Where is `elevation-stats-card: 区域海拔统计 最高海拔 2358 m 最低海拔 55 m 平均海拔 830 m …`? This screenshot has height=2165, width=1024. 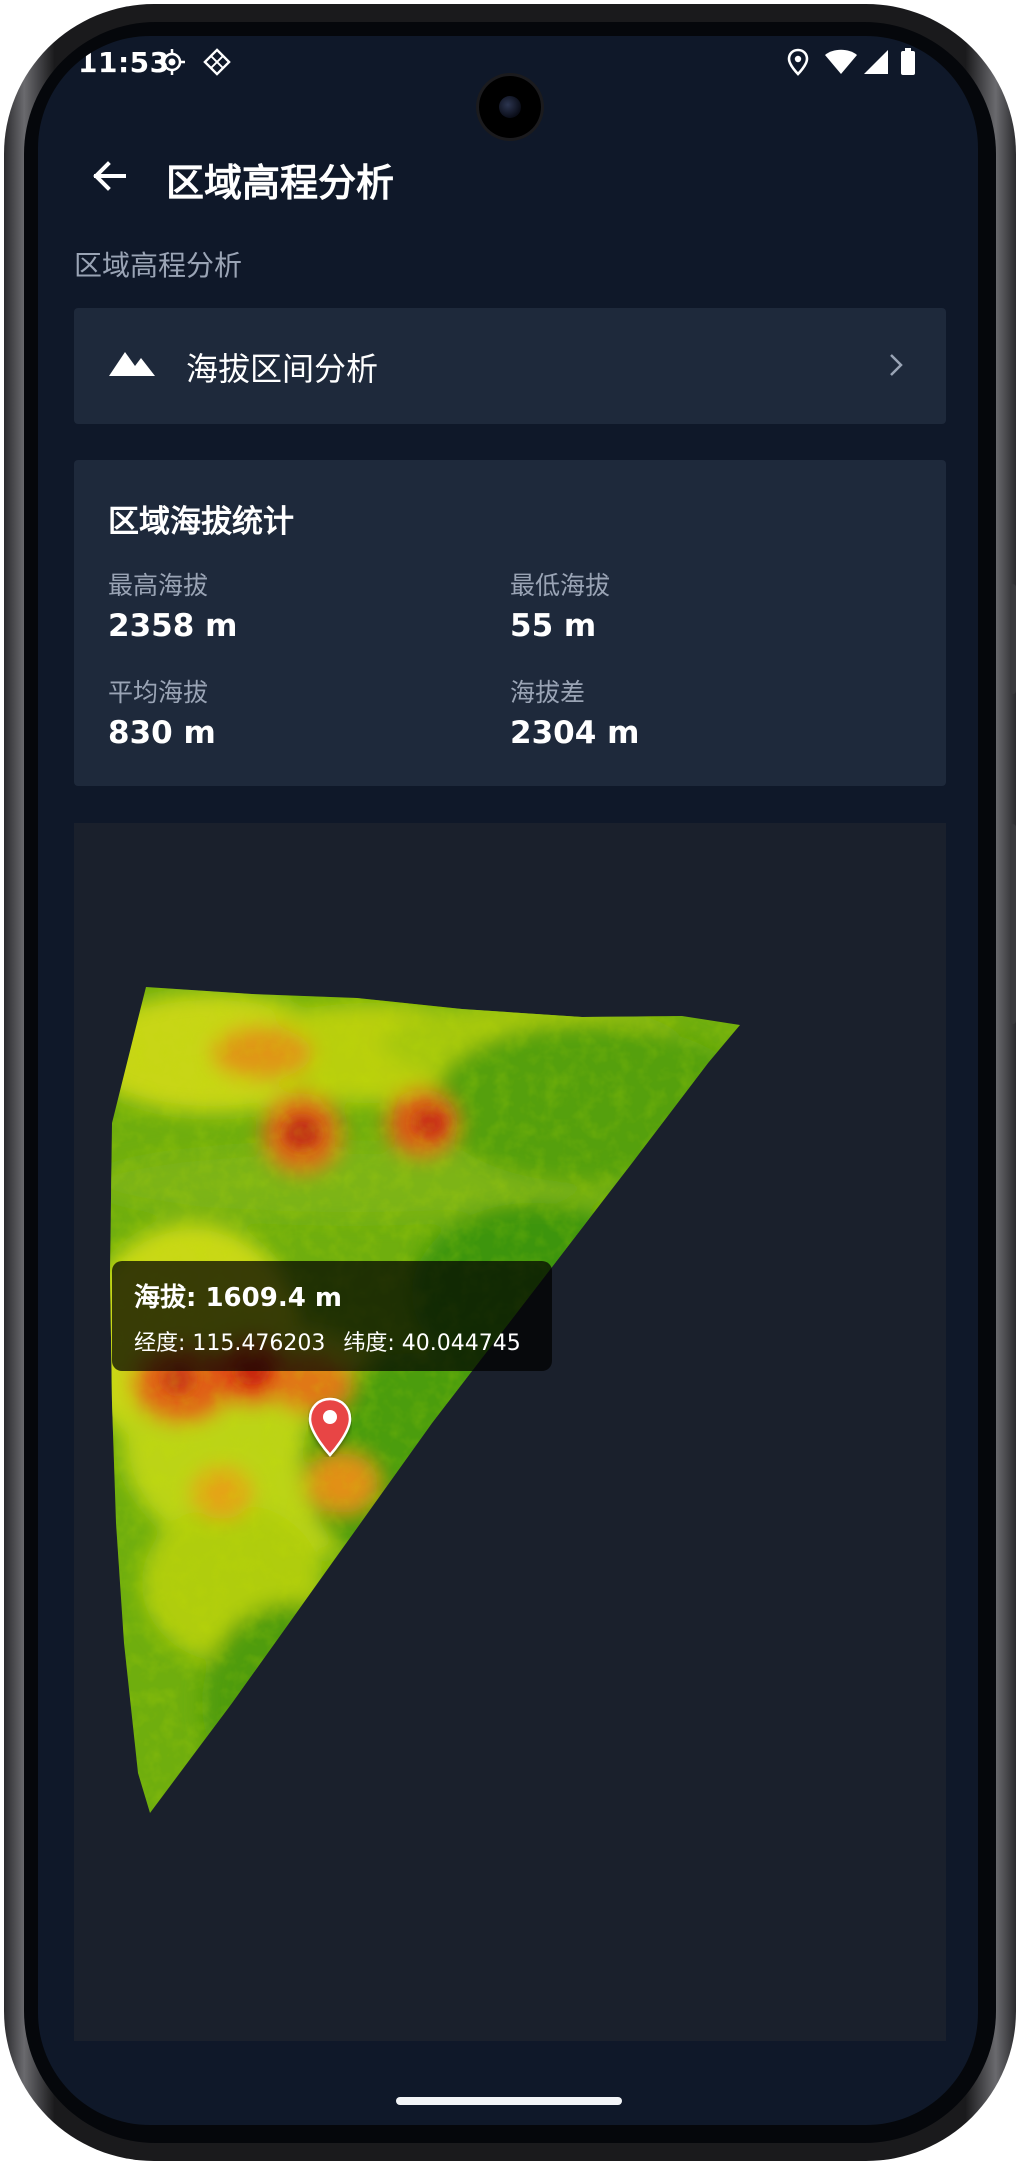 elevation-stats-card: 区域海拔统计 最高海拔 2358 m 最低海拔 55 m 平均海拔 830 m … is located at coordinates (510, 623).